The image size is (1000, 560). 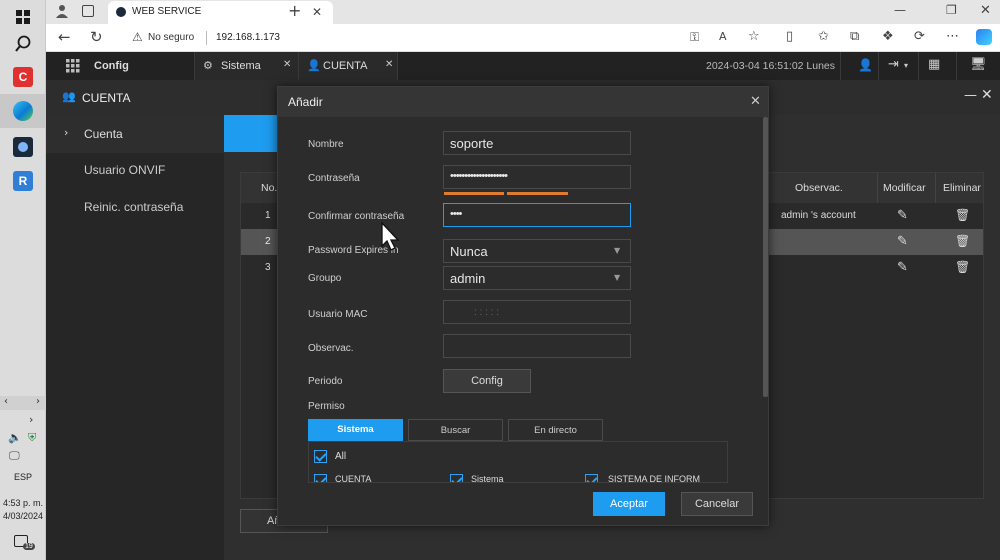 I want to click on back-icon: ←, so click(x=64, y=37).